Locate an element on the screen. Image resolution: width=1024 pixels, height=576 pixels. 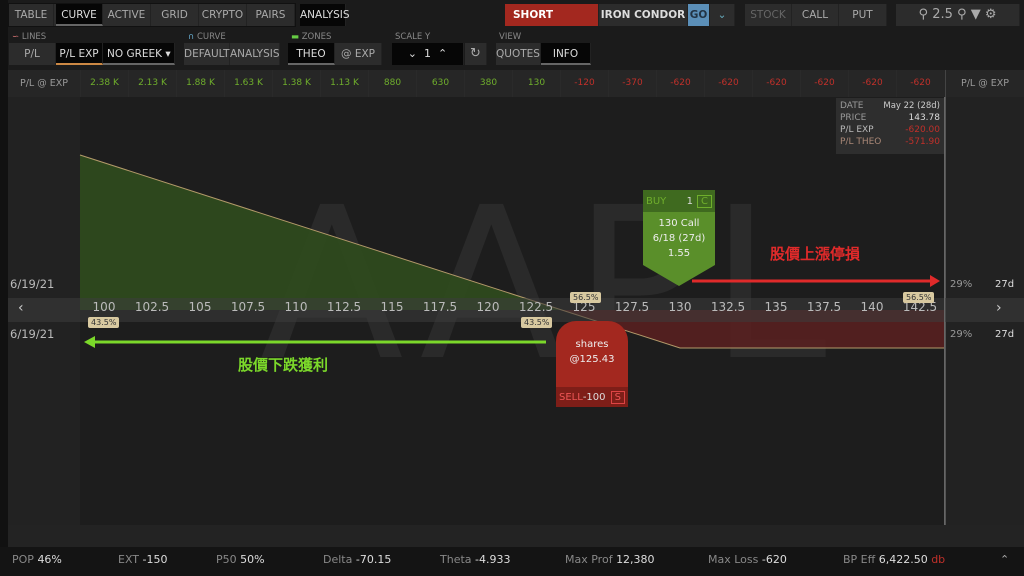
buy-expiry: 6/18 (27d) is located at coordinates (679, 238).